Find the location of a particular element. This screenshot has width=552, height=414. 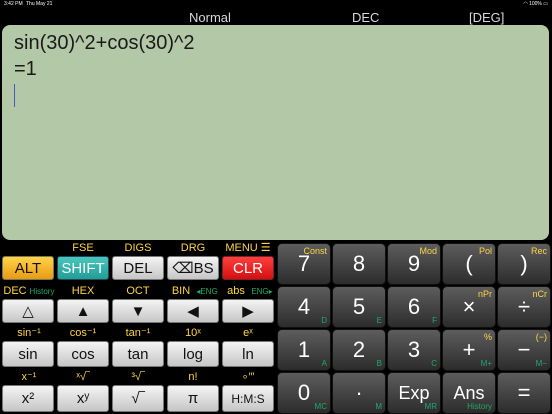

key-alt-label: MC is located at coordinates (320, 406).